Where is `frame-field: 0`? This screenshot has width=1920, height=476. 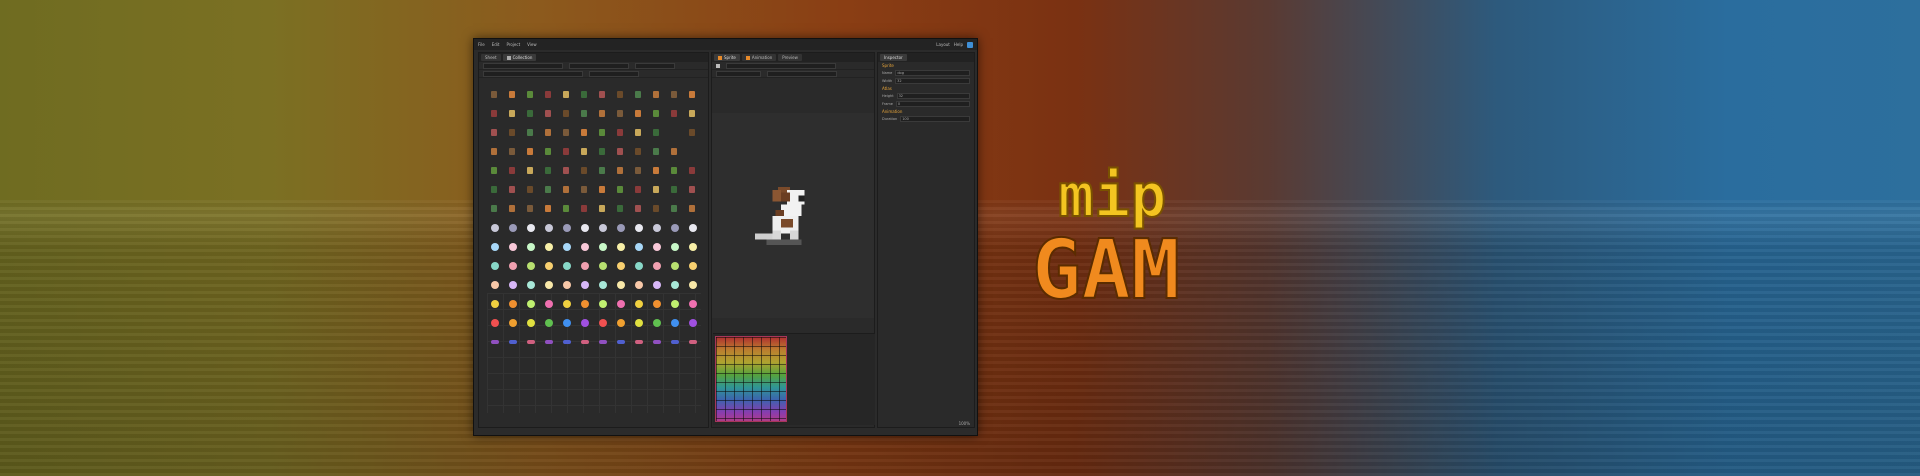
frame-field: 0 is located at coordinates (932, 104).